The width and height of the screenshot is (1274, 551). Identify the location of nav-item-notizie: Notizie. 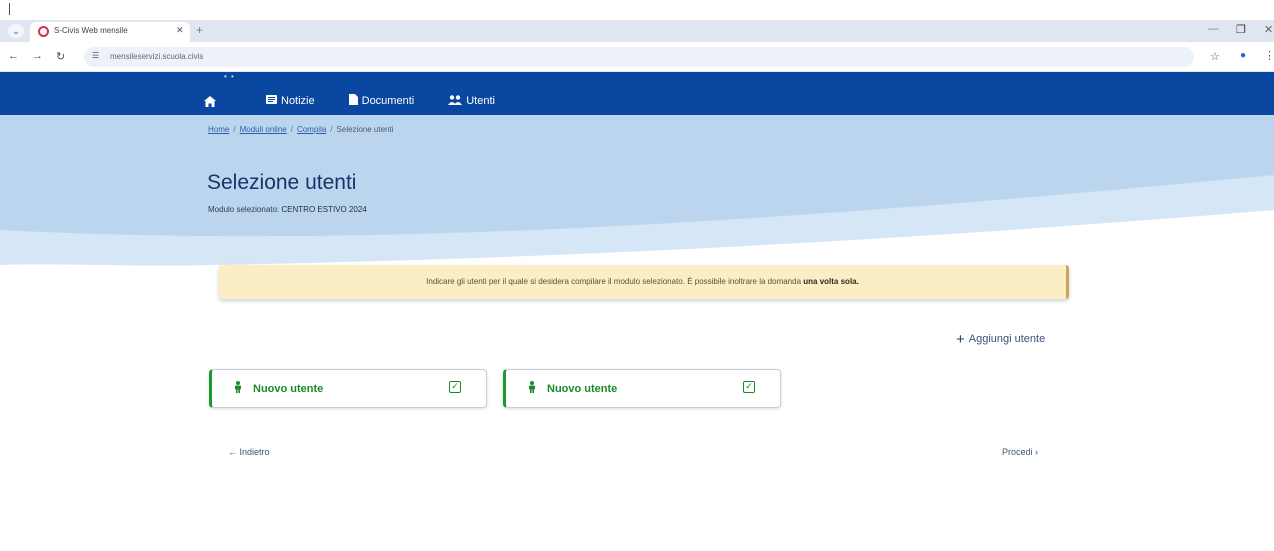
(290, 101).